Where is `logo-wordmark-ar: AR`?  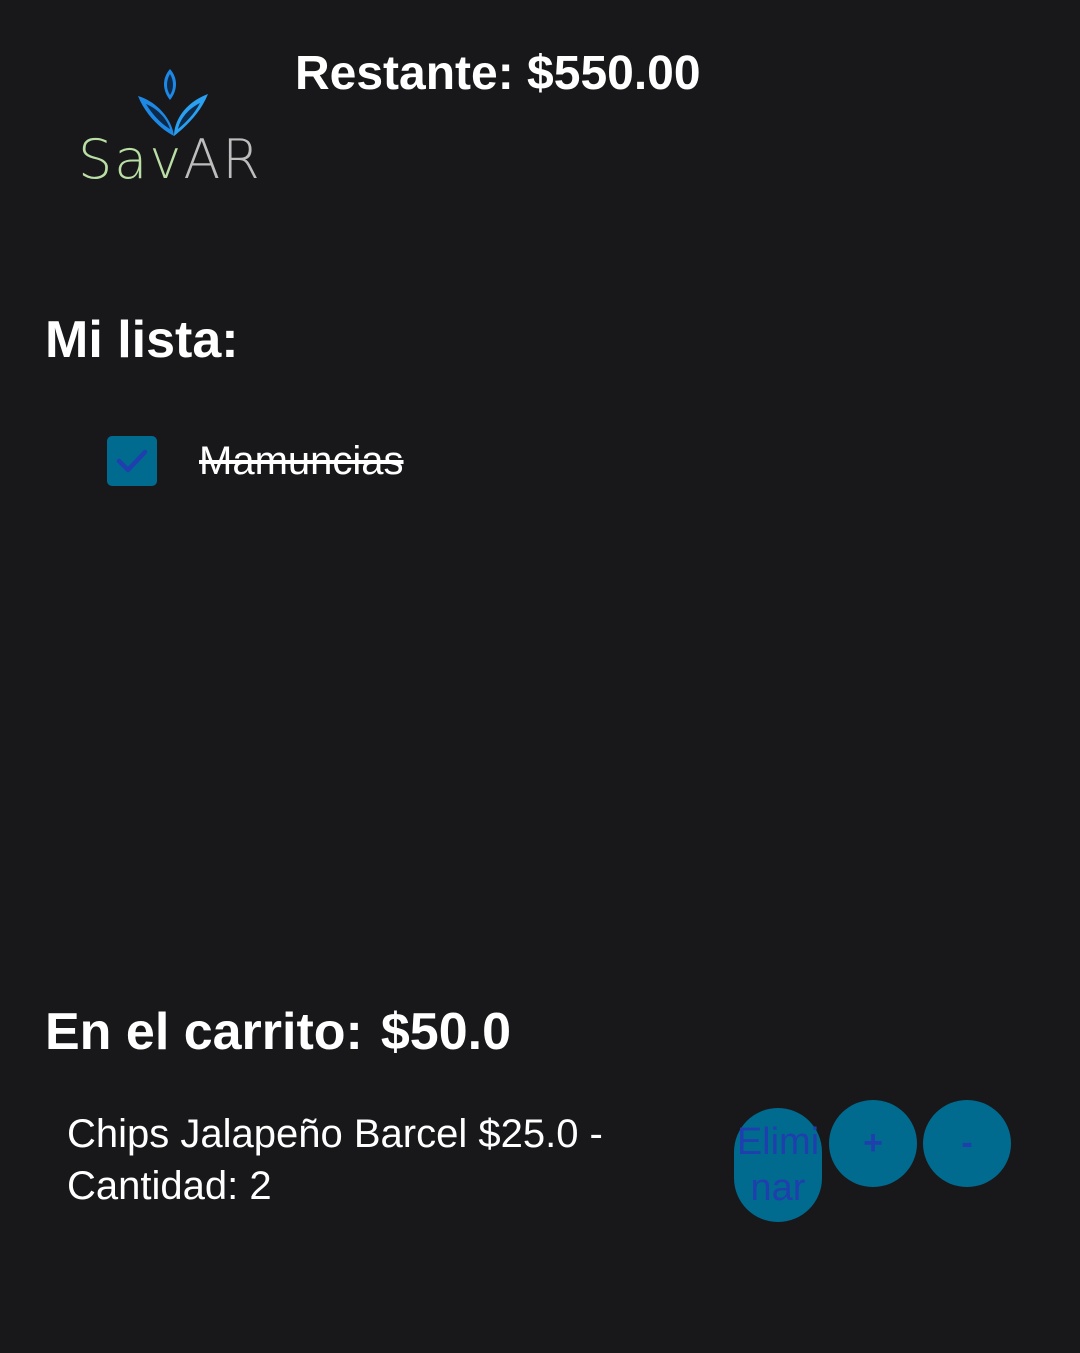
logo-wordmark-ar: AR is located at coordinates (222, 159).